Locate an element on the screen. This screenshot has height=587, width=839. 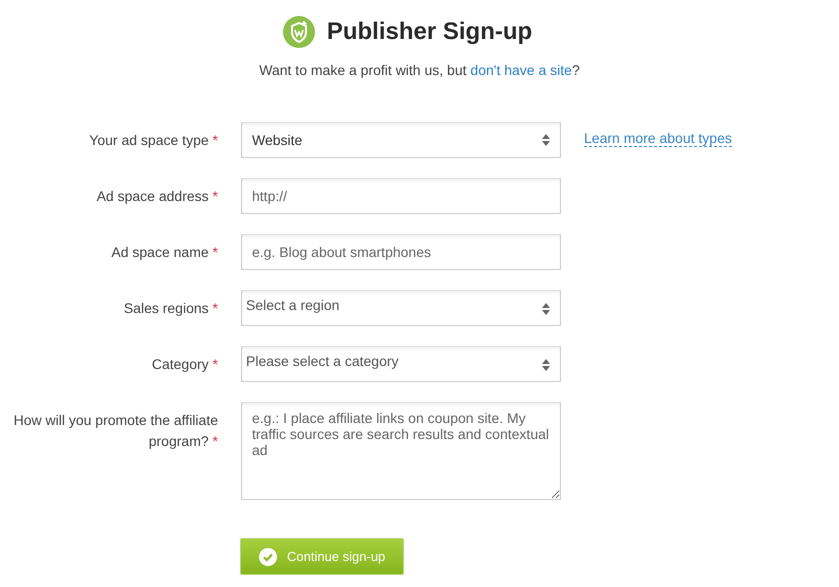
select-field: Select a region is located at coordinates (401, 308).